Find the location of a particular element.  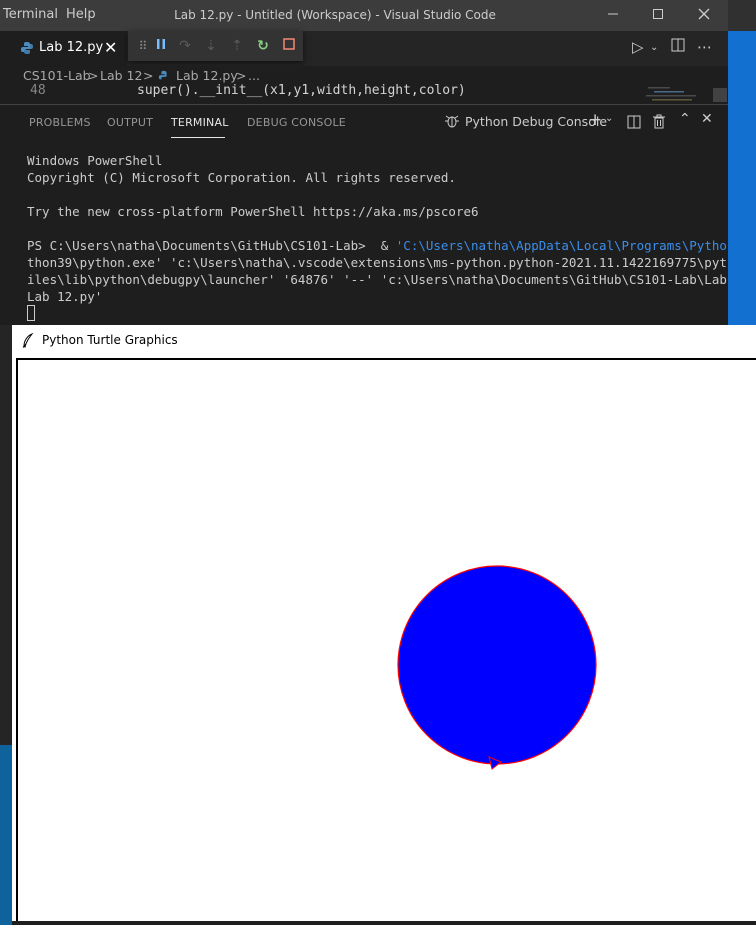

run-icon: ▷ is located at coordinates (638, 47).